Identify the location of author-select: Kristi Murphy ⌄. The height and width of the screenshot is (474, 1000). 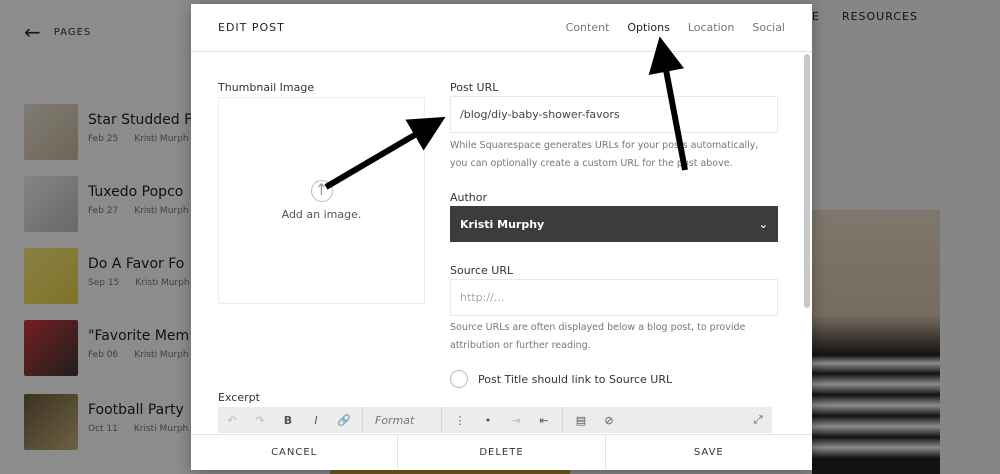
(614, 224).